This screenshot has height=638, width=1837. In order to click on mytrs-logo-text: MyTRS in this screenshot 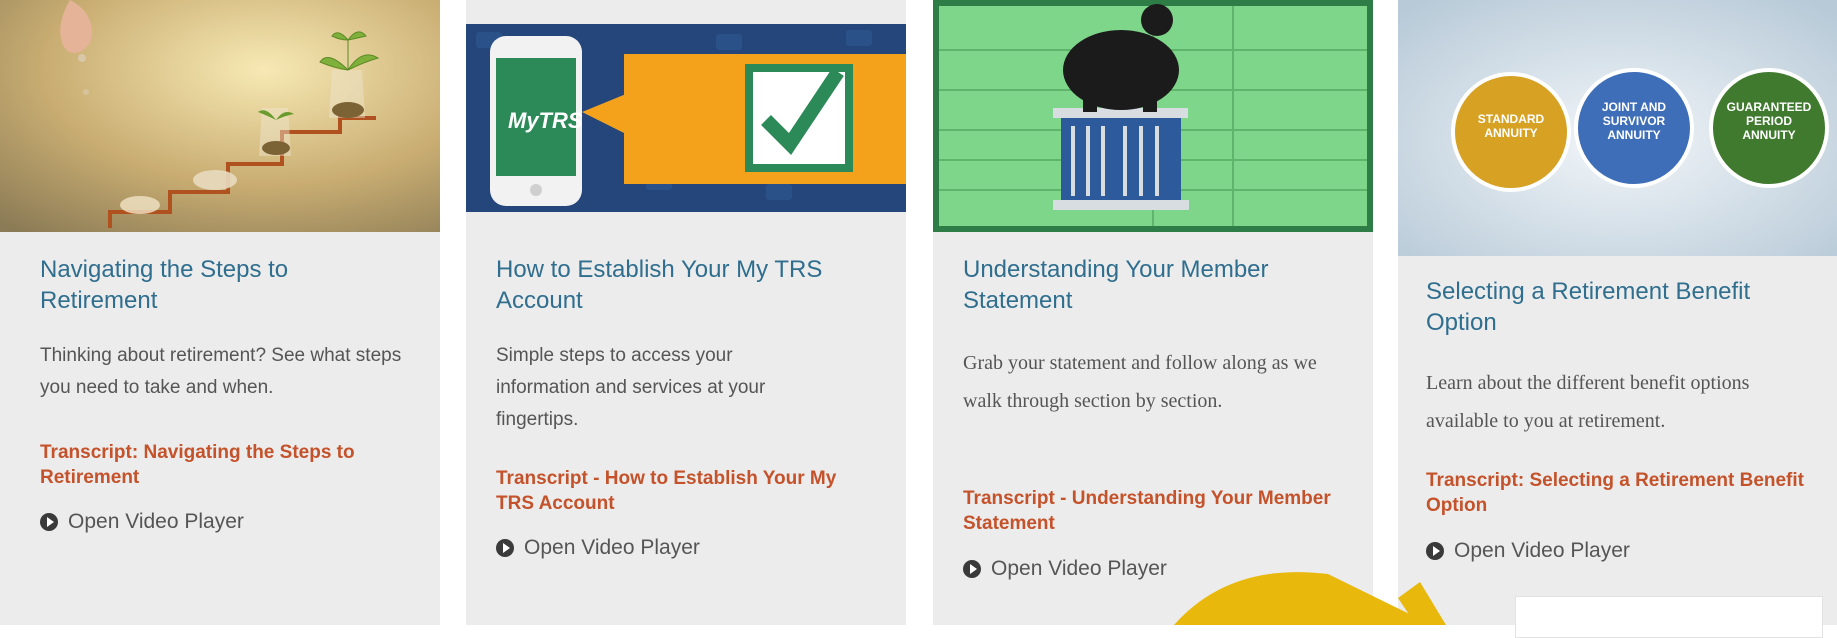, I will do `click(545, 120)`.